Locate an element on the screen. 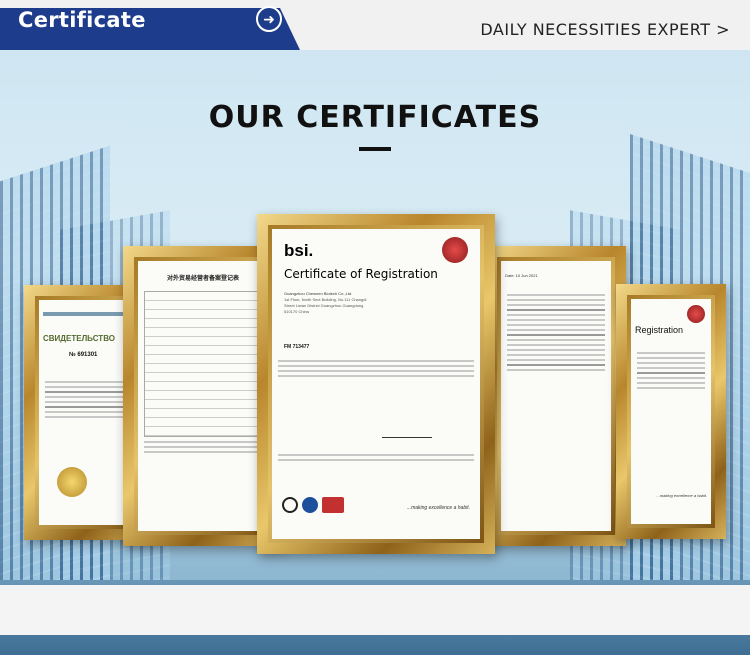 The image size is (750, 655). certificate-number: FM 713477 is located at coordinates (297, 347).